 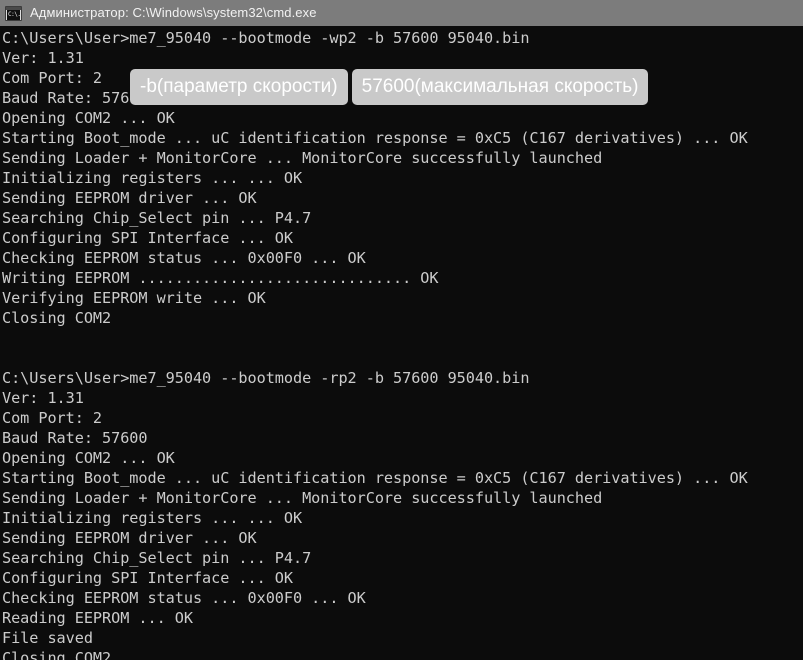 I want to click on title-icon-prompt-glyph: C:\., so click(x=13, y=14).